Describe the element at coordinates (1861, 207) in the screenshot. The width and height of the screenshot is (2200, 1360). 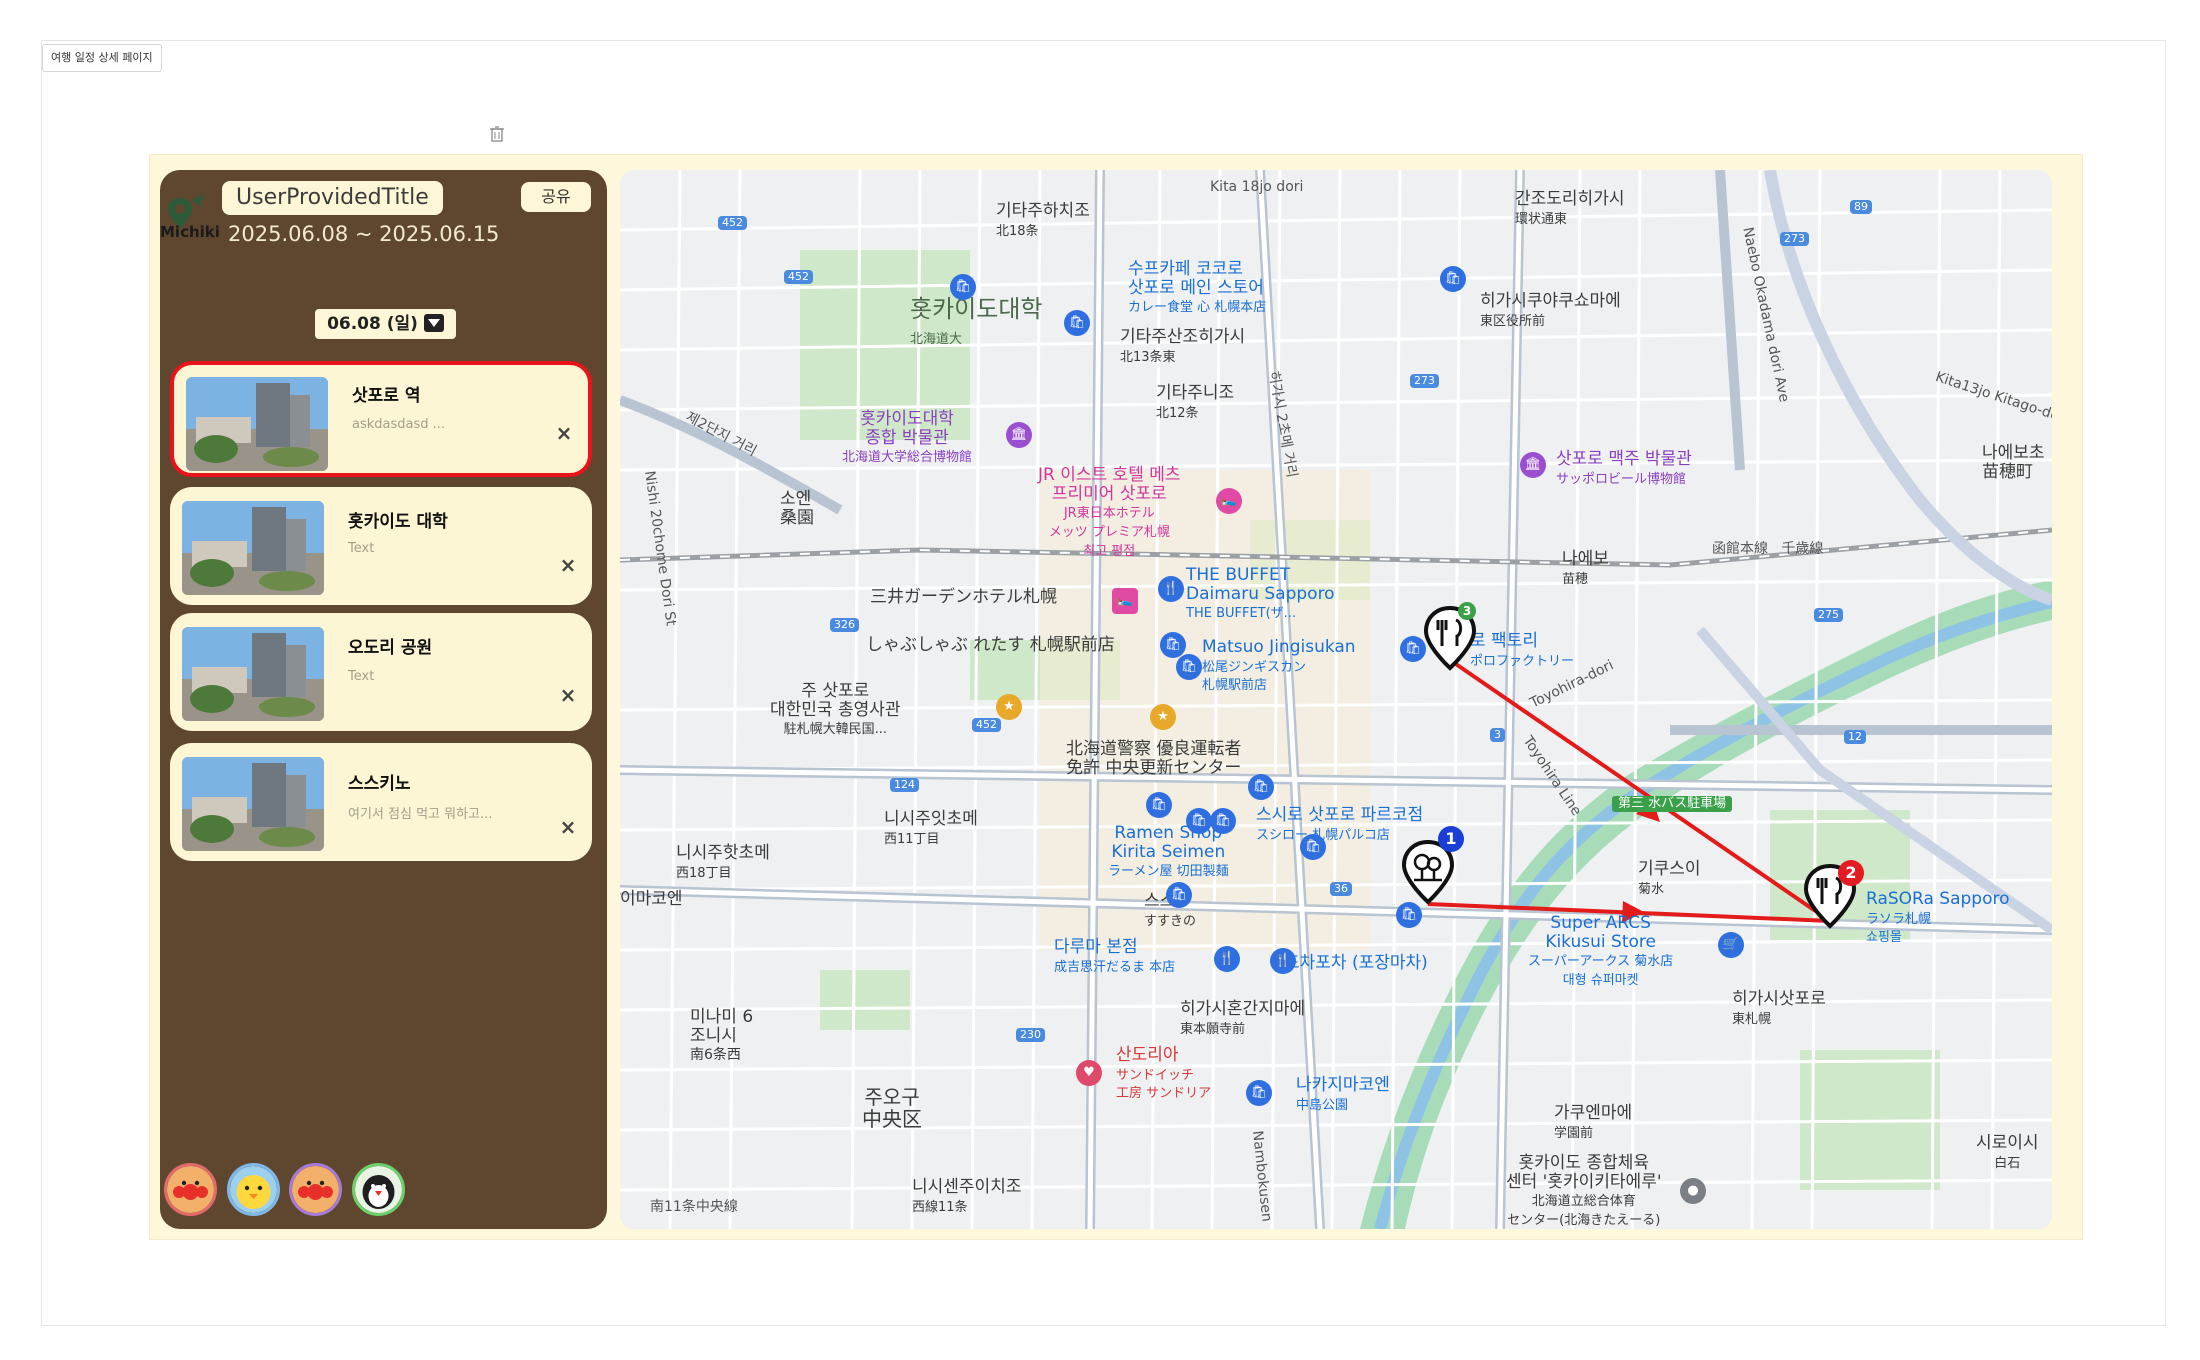
I see `road-number: 89` at that location.